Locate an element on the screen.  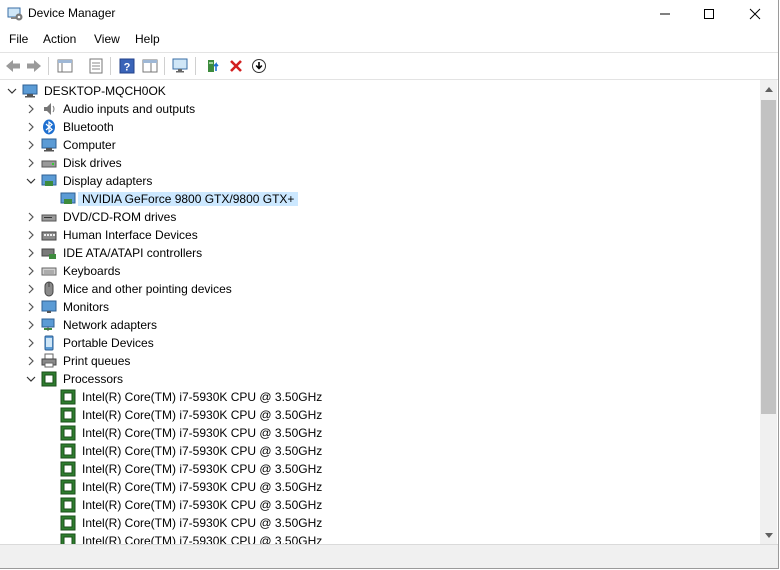
forward-button is located at coordinates (34, 66).